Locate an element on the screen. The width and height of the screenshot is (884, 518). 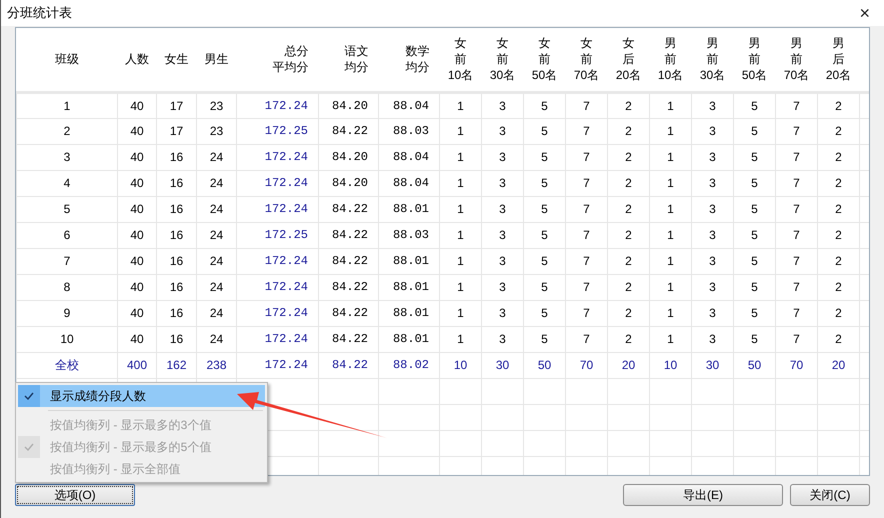
options-button: 选项(O) is located at coordinates (75, 495).